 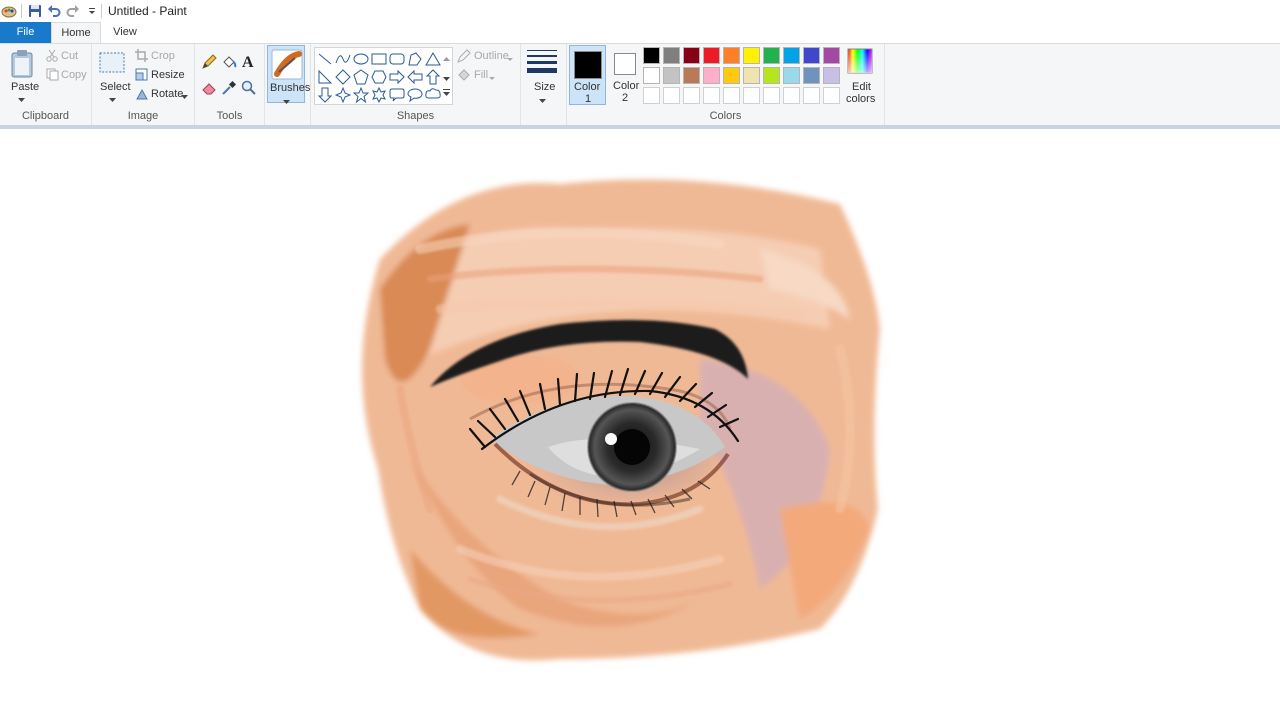 What do you see at coordinates (54, 11) in the screenshot?
I see `undo-icon` at bounding box center [54, 11].